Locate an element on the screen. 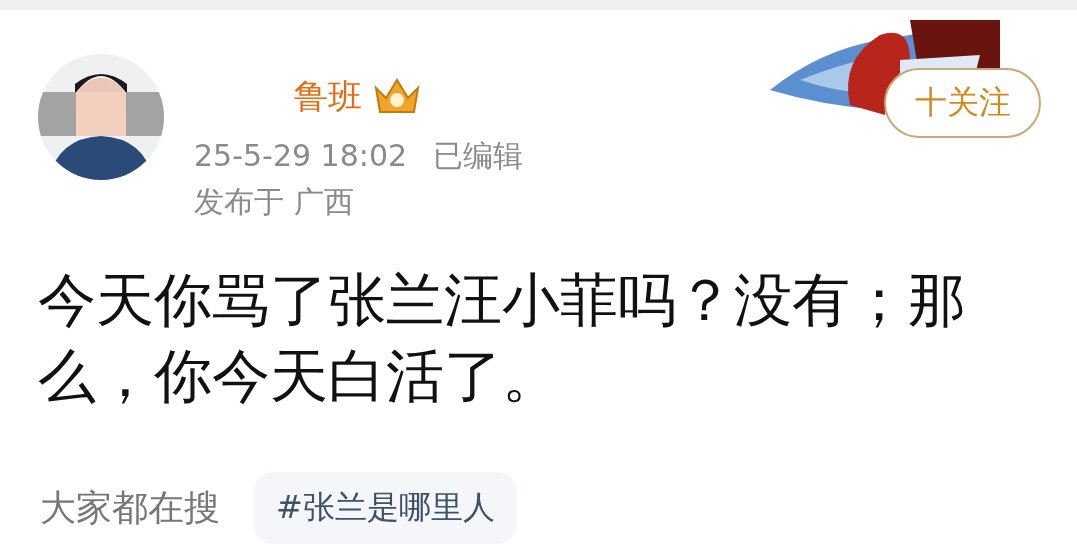 This screenshot has width=1077, height=547. trending-label: 大家都在搜 is located at coordinates (130, 507).